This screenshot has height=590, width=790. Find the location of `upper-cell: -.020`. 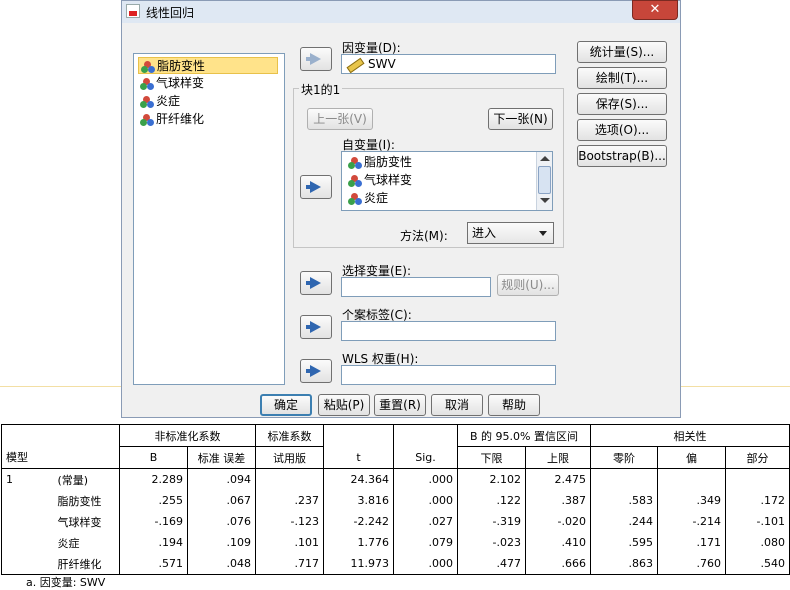

upper-cell: -.020 is located at coordinates (558, 521).